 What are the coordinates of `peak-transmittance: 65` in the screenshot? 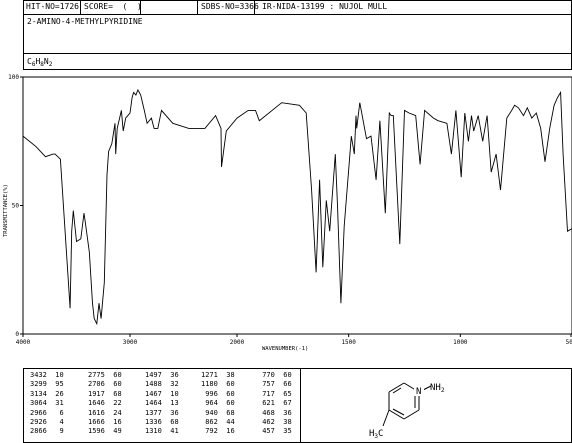 It's located at (283, 393).